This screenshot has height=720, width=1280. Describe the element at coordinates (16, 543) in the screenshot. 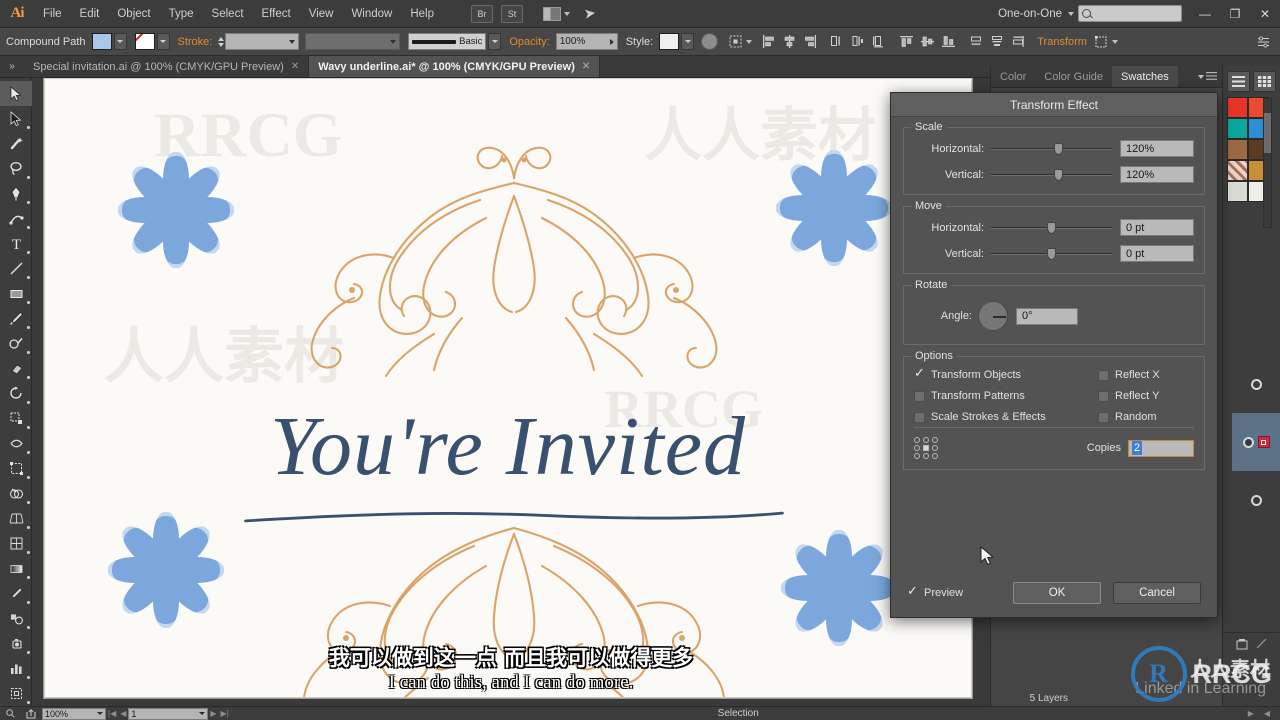

I see `mesh-tool` at that location.